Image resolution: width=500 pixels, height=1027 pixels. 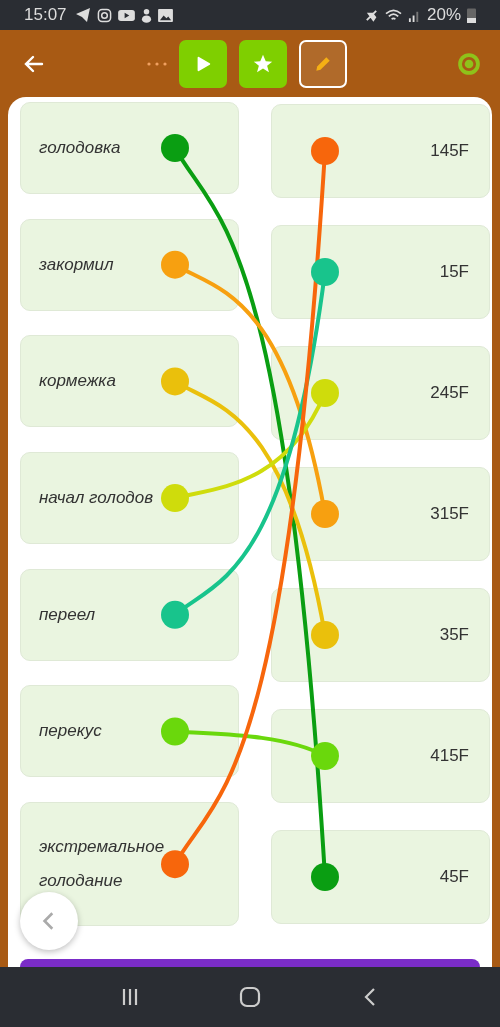 I want to click on answer-card: 15F, so click(x=380, y=272).